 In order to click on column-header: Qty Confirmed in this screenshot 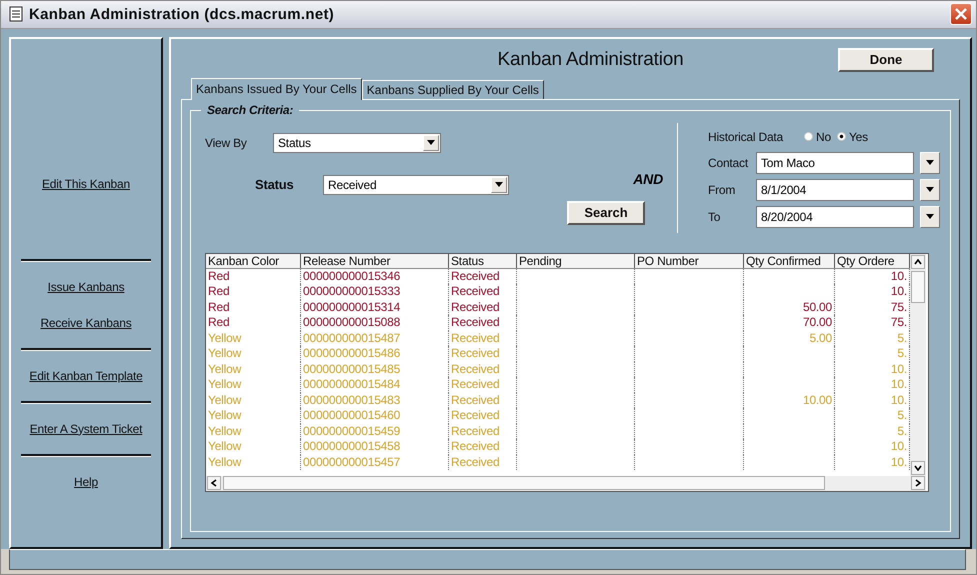, I will do `click(789, 261)`.